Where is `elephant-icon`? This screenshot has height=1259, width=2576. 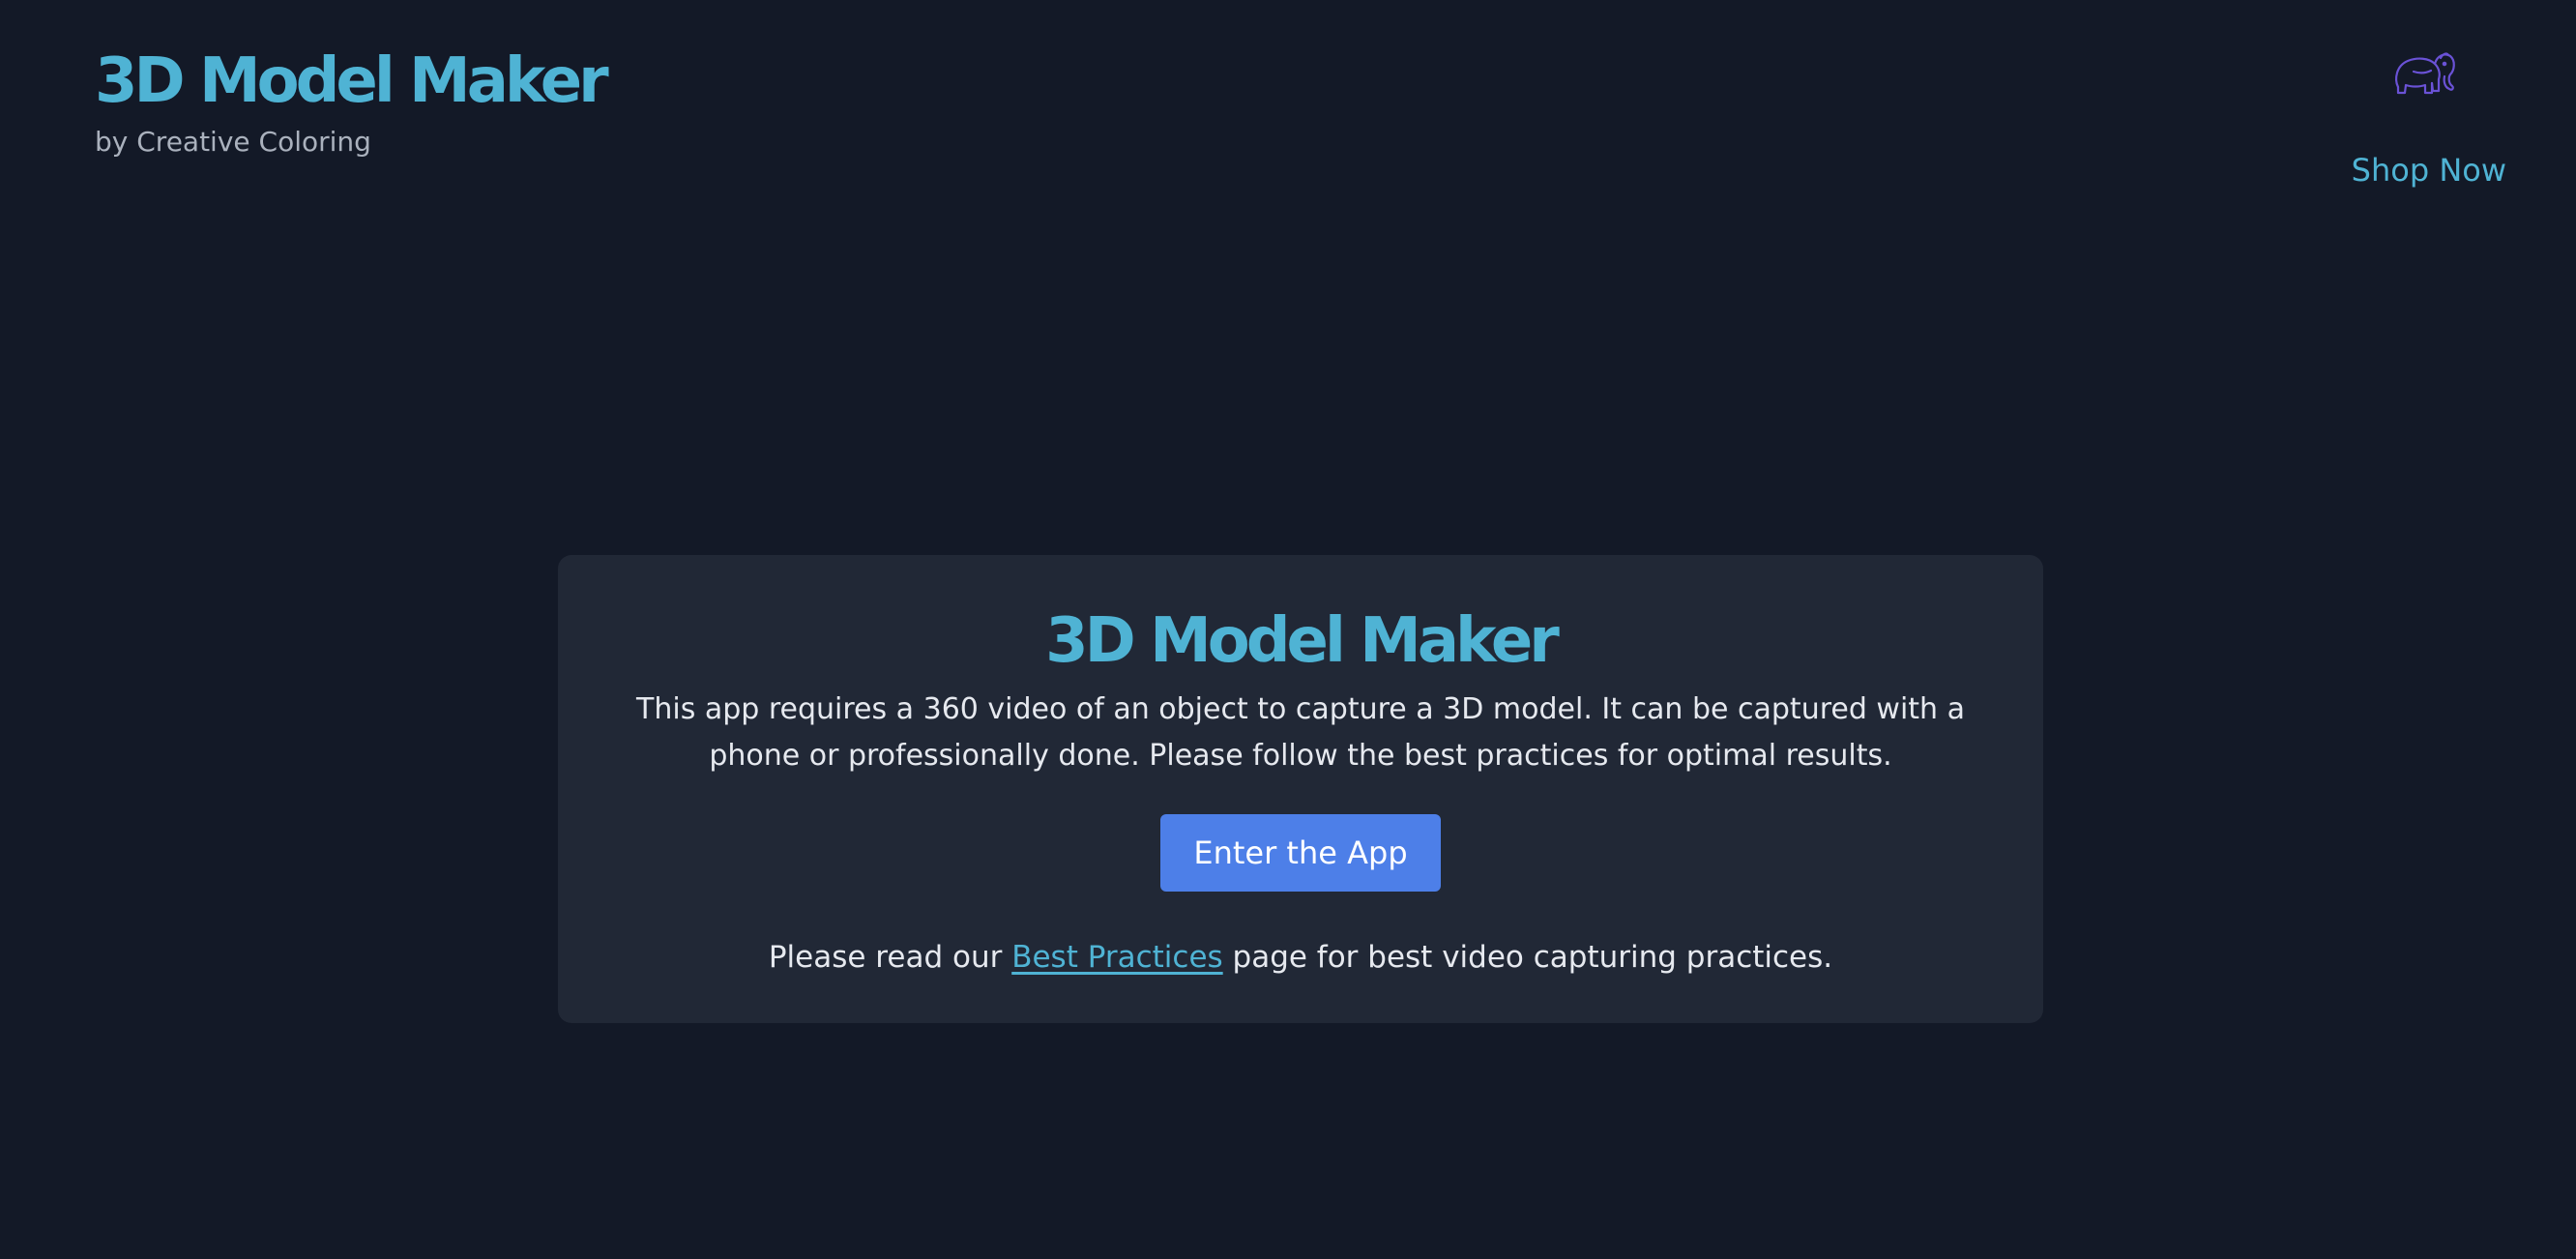 elephant-icon is located at coordinates (2423, 71).